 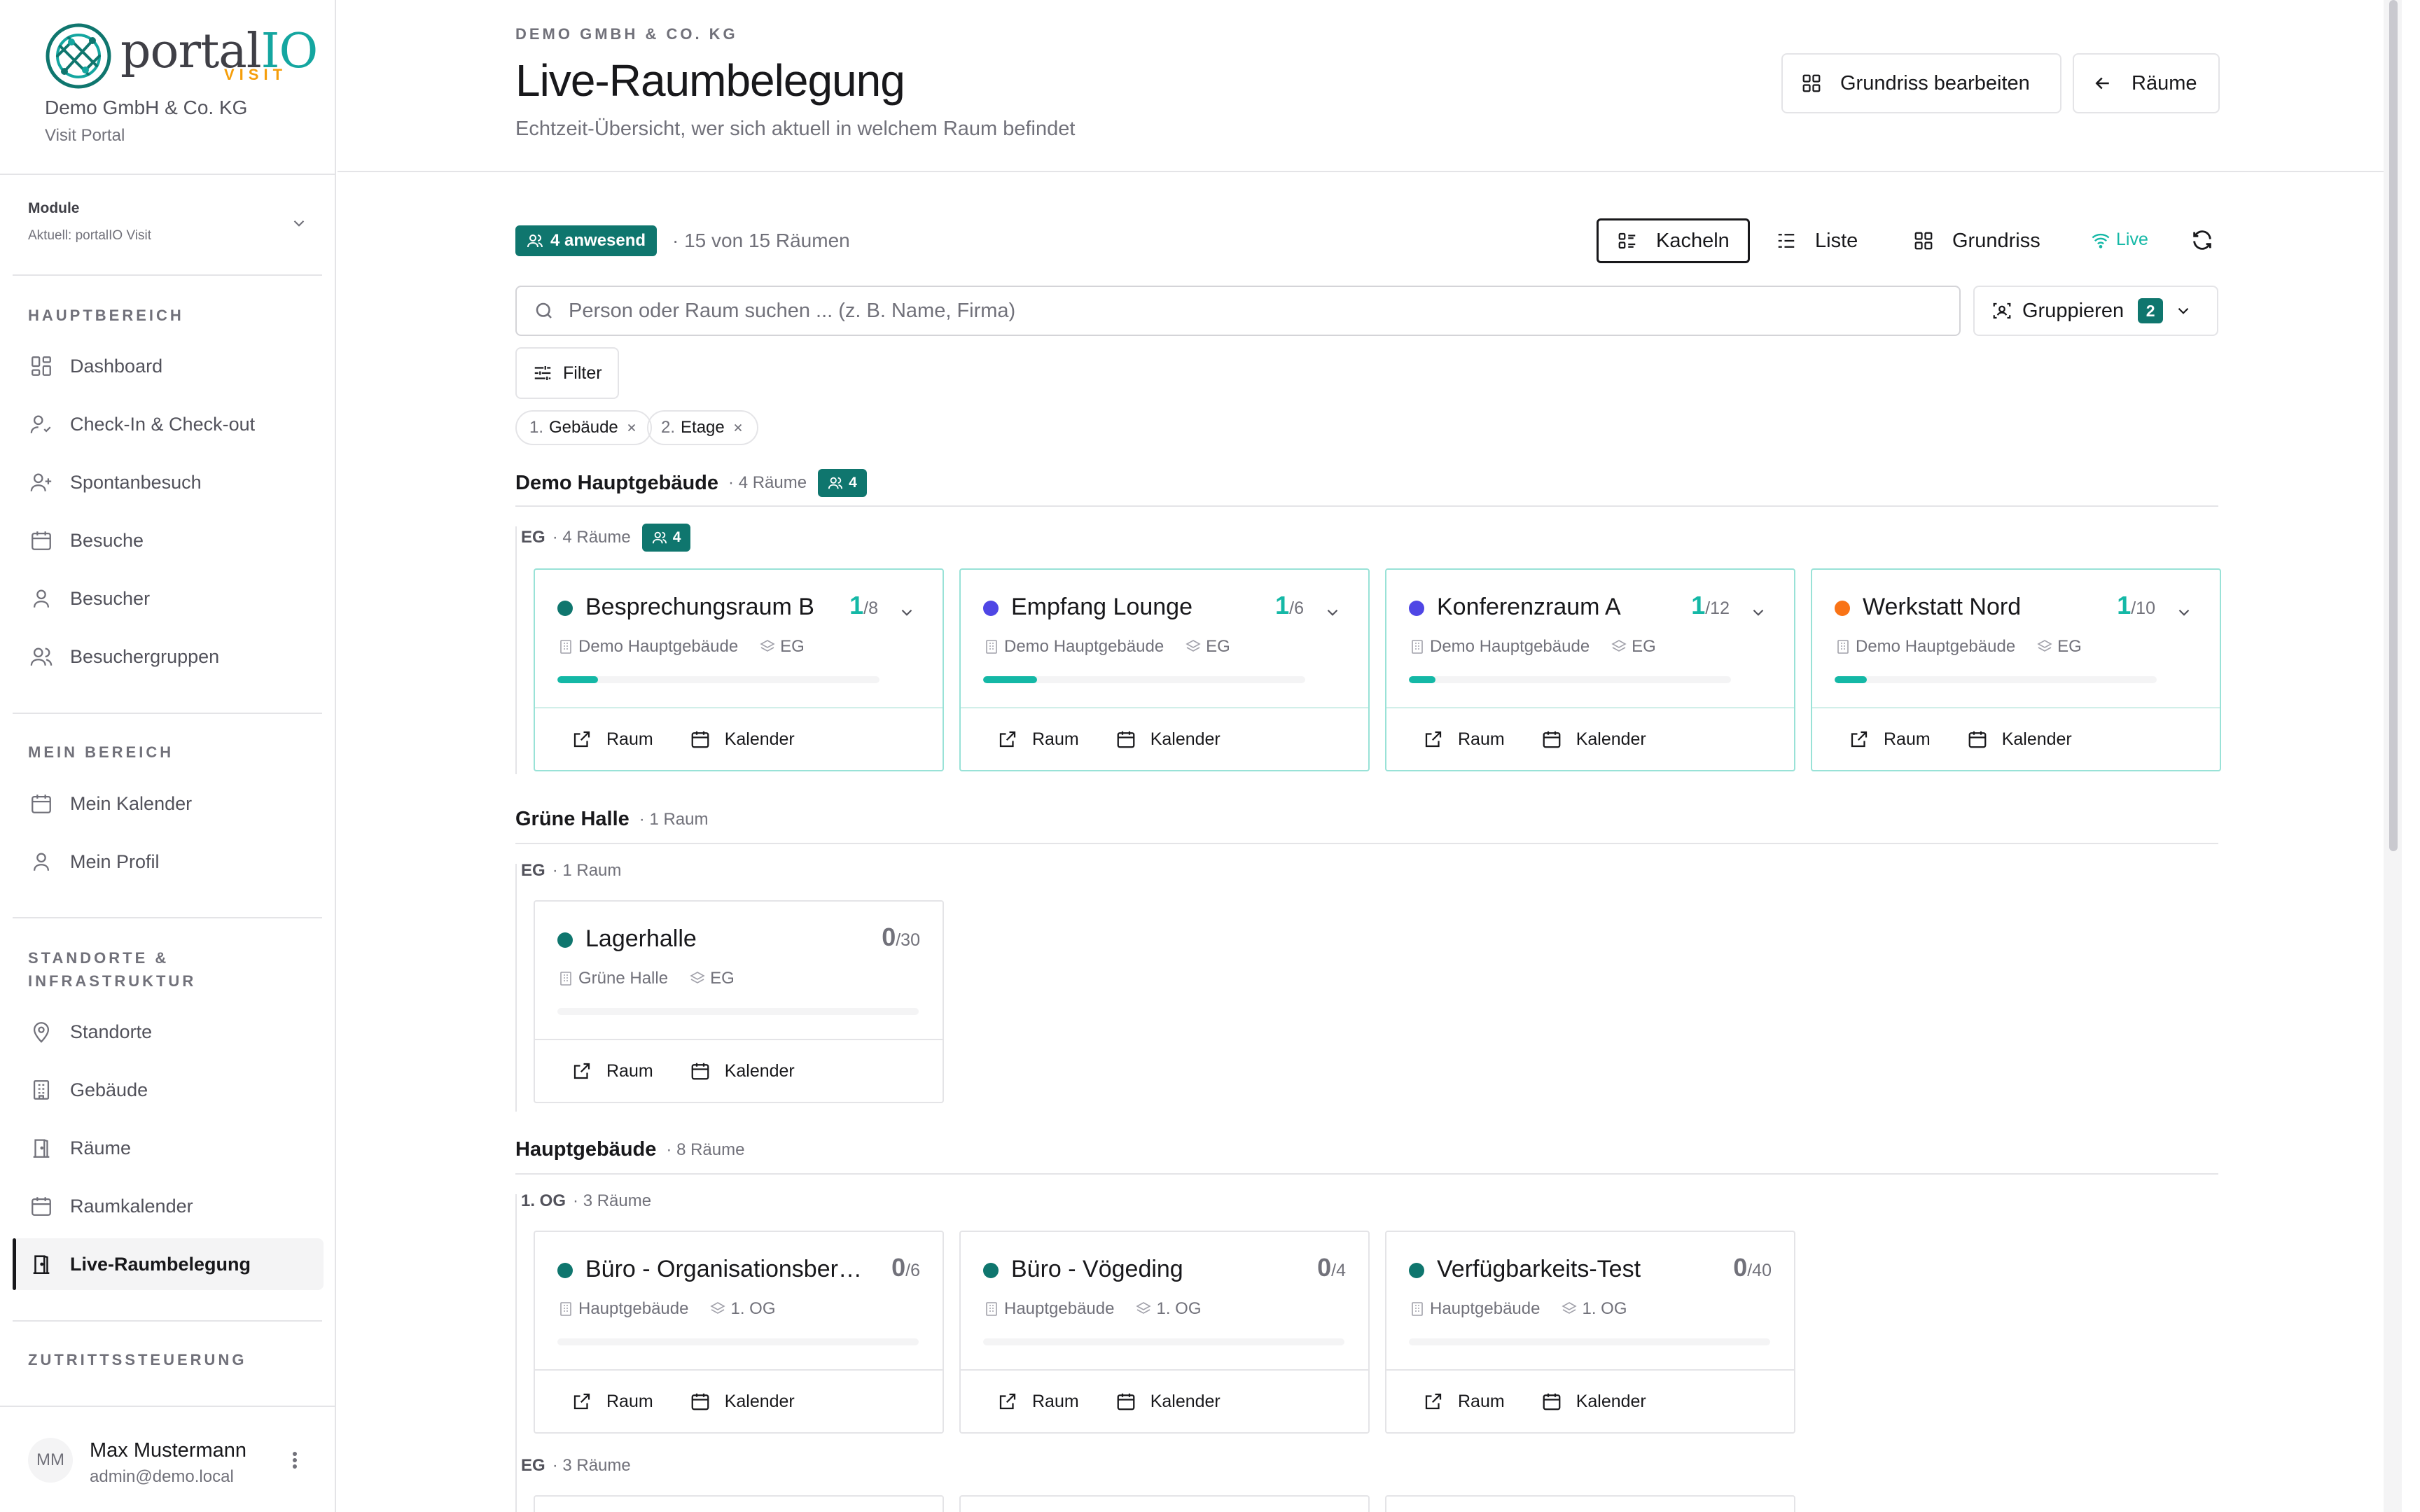 I want to click on view-tiles-tab: Kacheln, so click(x=1673, y=240).